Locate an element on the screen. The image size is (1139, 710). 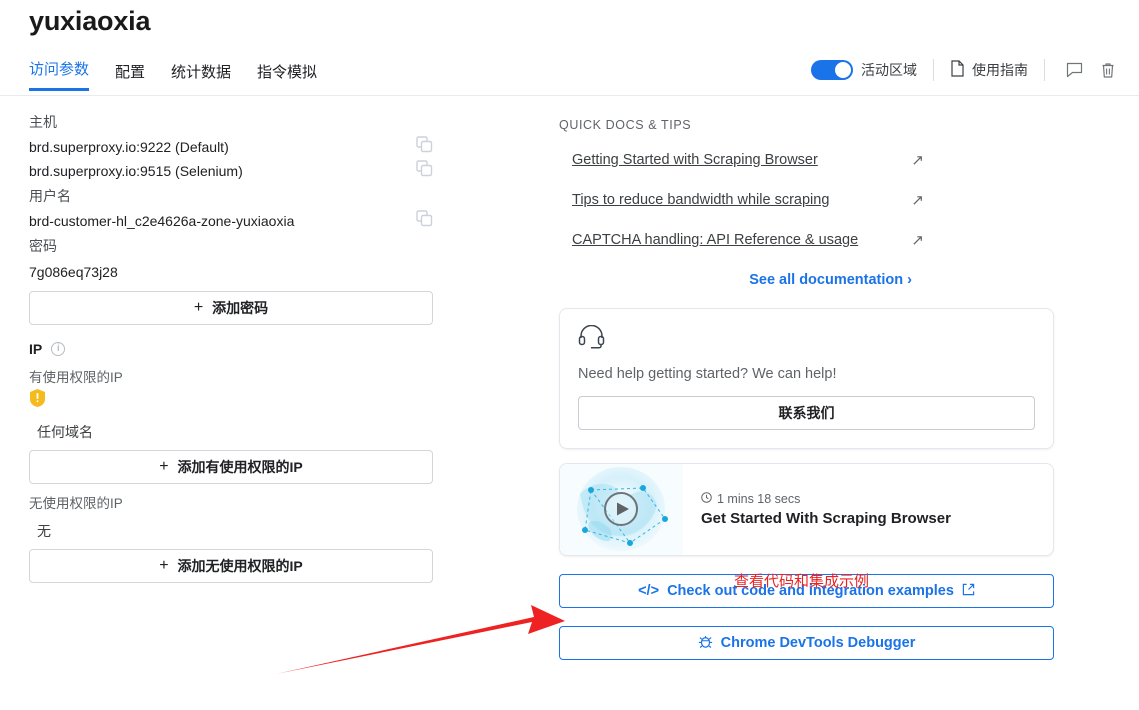
username-label: 用户名 is located at coordinates (50, 196).